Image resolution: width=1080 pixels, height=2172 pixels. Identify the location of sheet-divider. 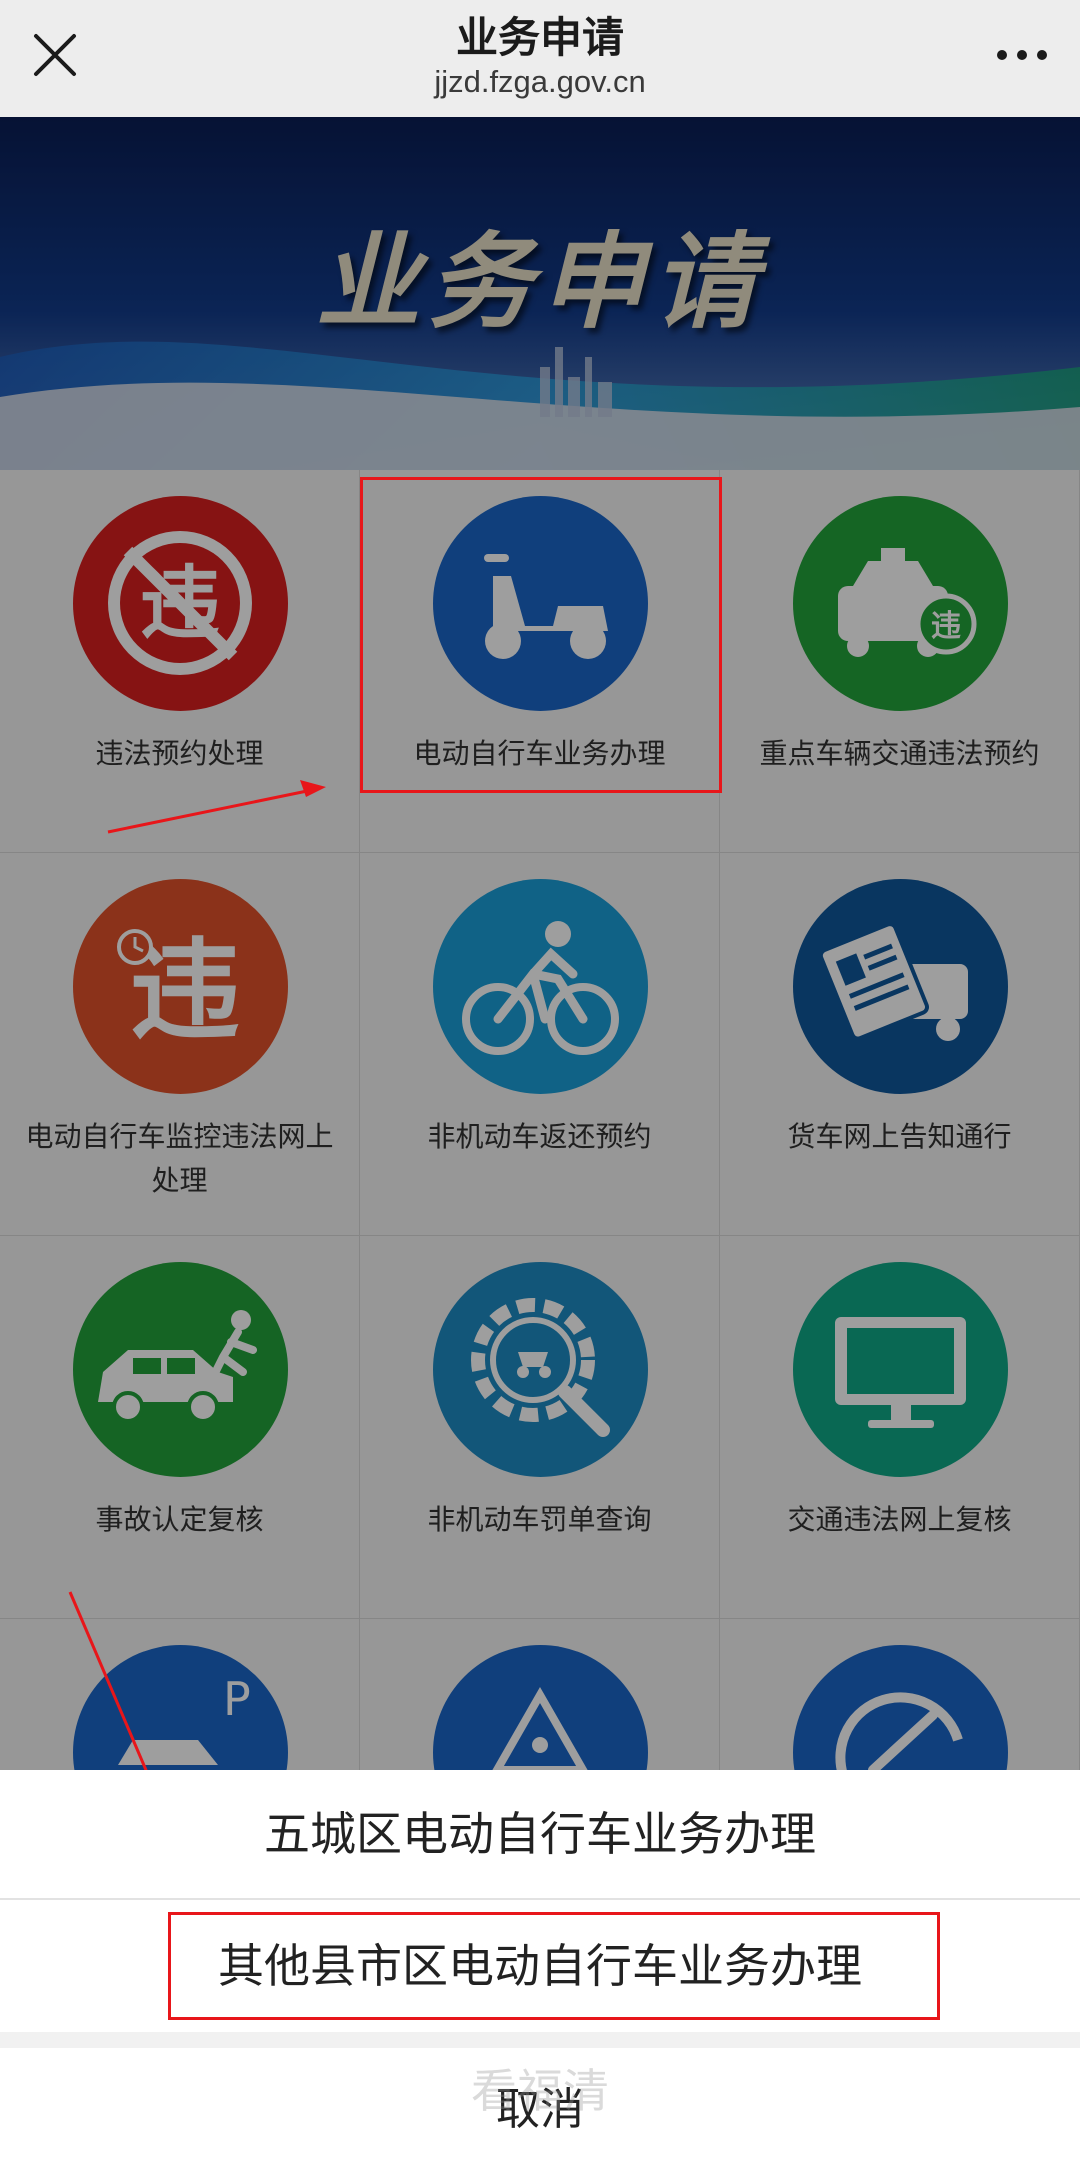
(540, 1899).